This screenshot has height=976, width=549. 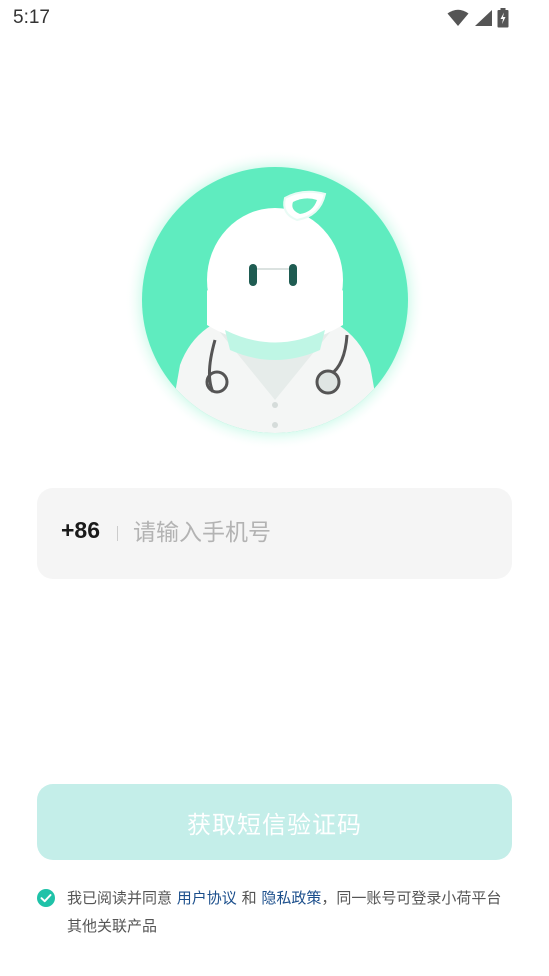 I want to click on status-icons, so click(x=478, y=20).